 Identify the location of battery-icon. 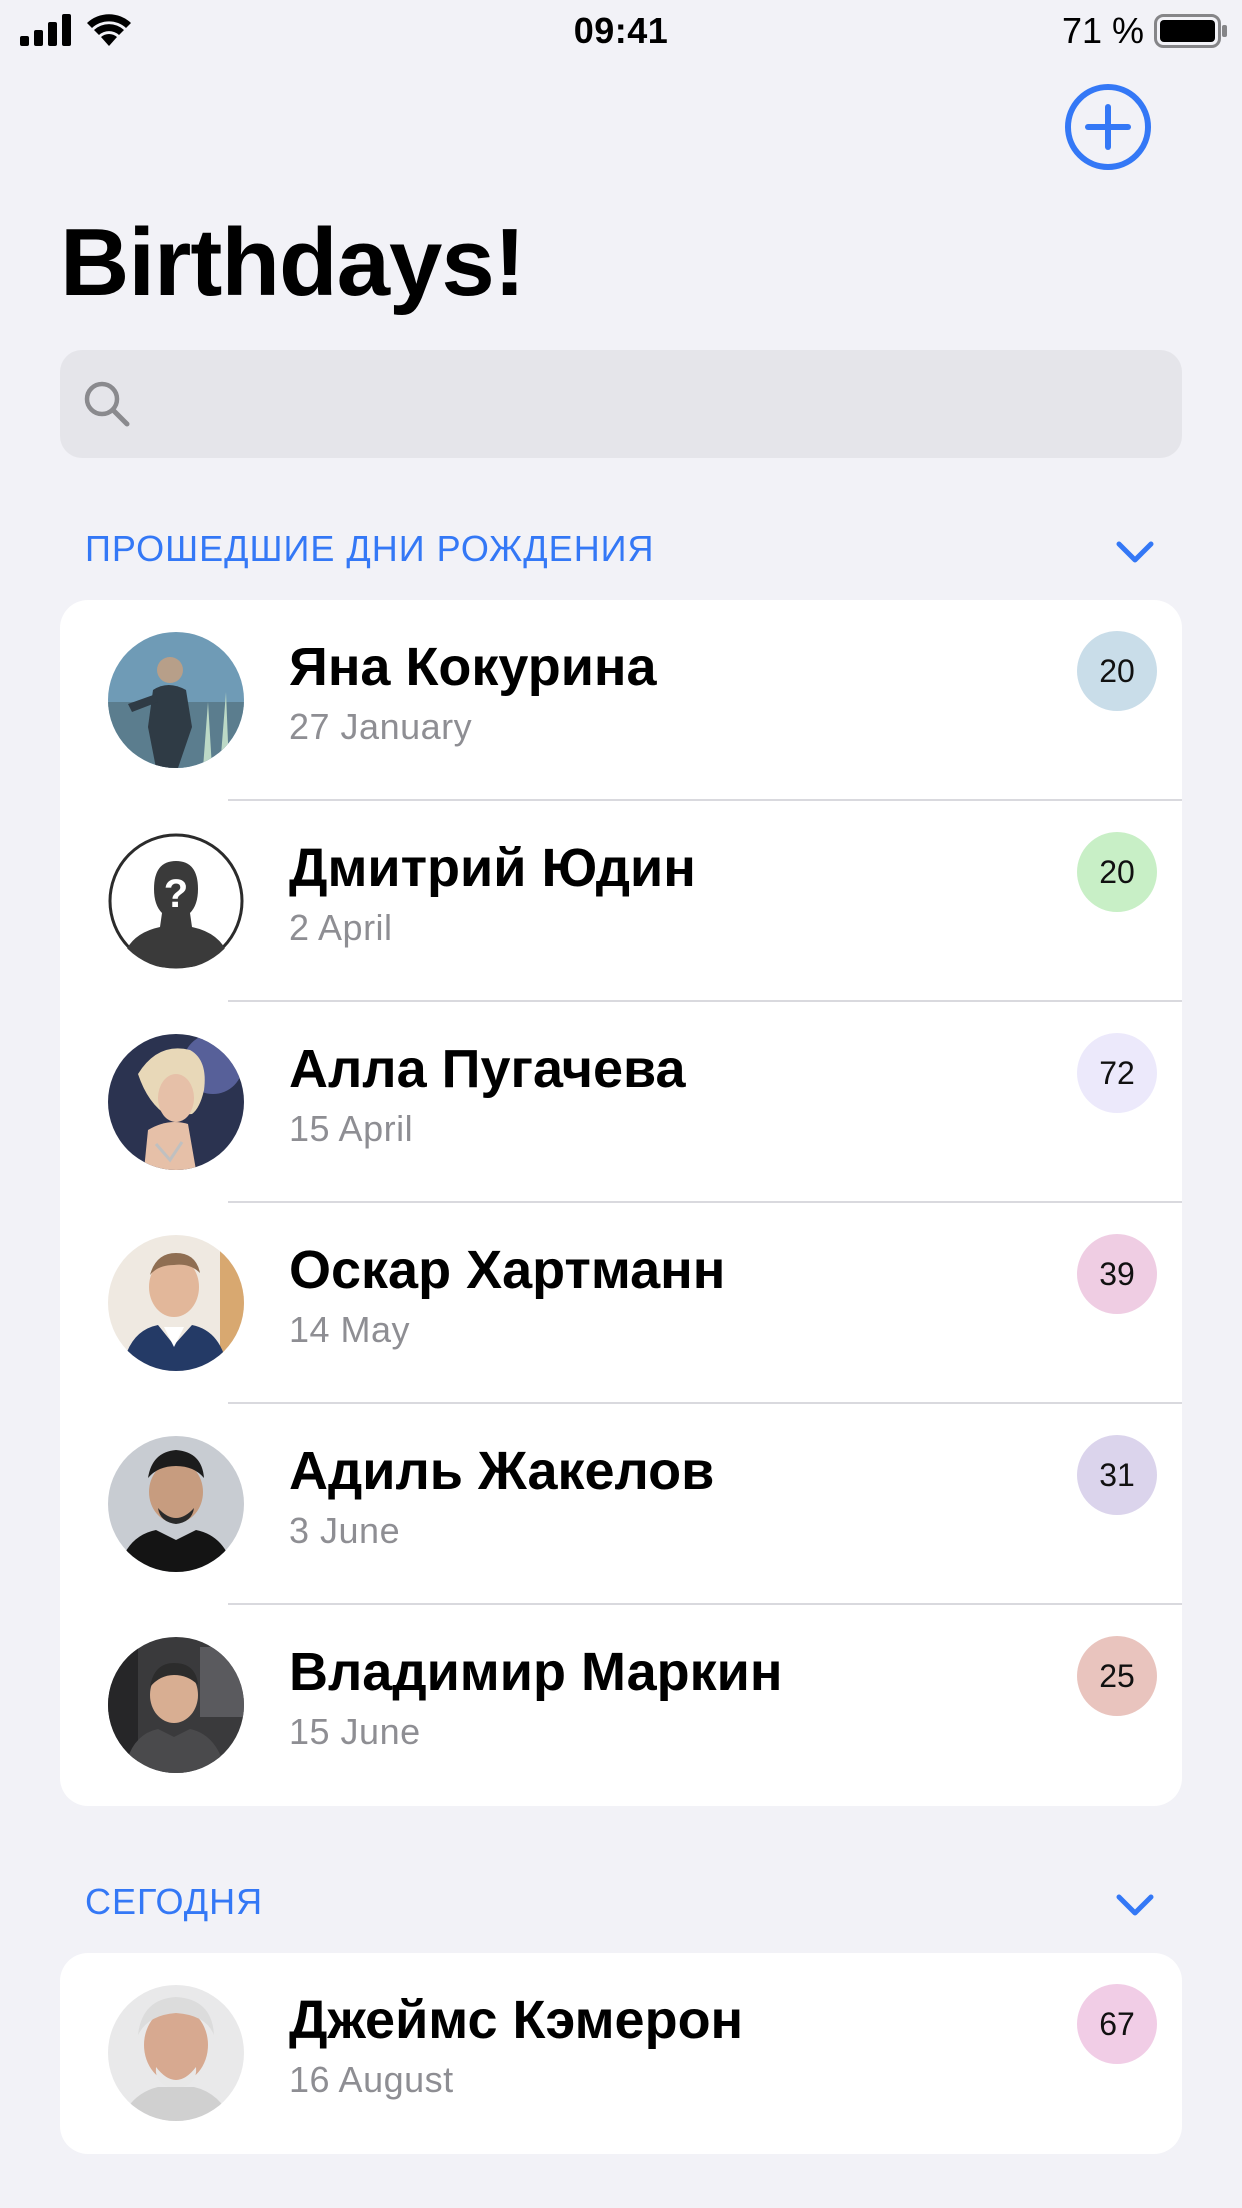
(1190, 31).